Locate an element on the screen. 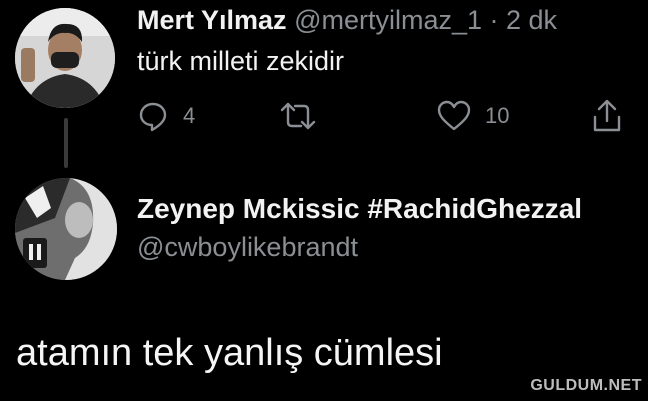  reply-button: 4 is located at coordinates (166, 116).